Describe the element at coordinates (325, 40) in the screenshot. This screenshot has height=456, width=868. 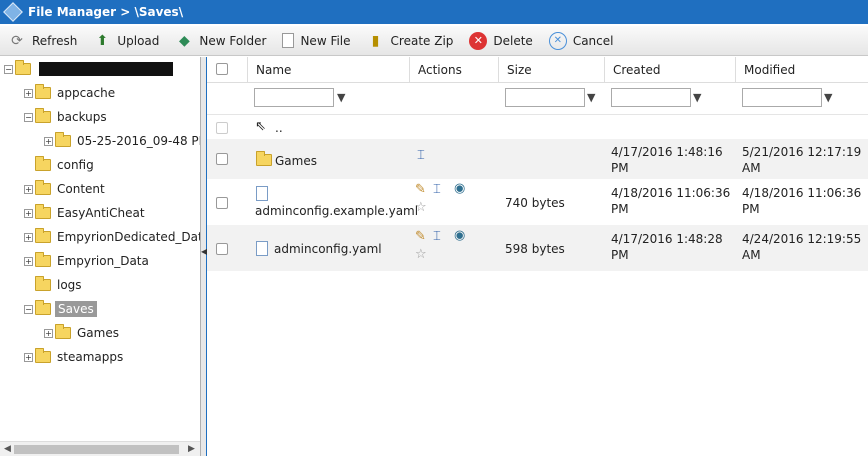
I see `new-file-label: New File` at that location.